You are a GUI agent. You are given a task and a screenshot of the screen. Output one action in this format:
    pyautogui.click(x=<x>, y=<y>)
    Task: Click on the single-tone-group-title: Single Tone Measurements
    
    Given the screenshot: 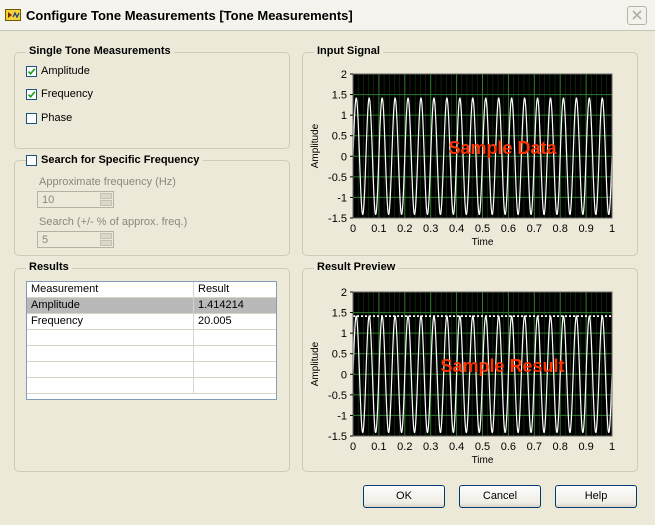 What is the action you would take?
    pyautogui.click(x=100, y=51)
    